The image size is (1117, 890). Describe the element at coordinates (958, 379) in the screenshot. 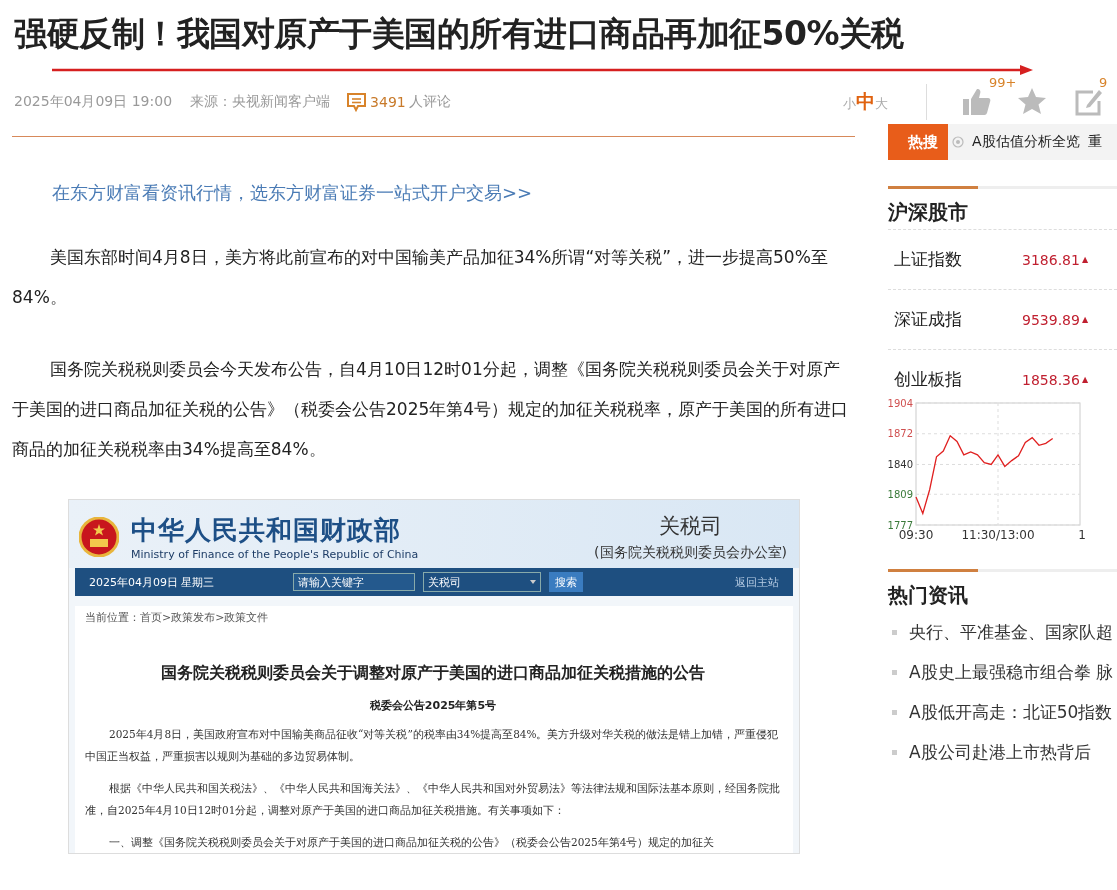

I see `index-name: 创业板指` at that location.